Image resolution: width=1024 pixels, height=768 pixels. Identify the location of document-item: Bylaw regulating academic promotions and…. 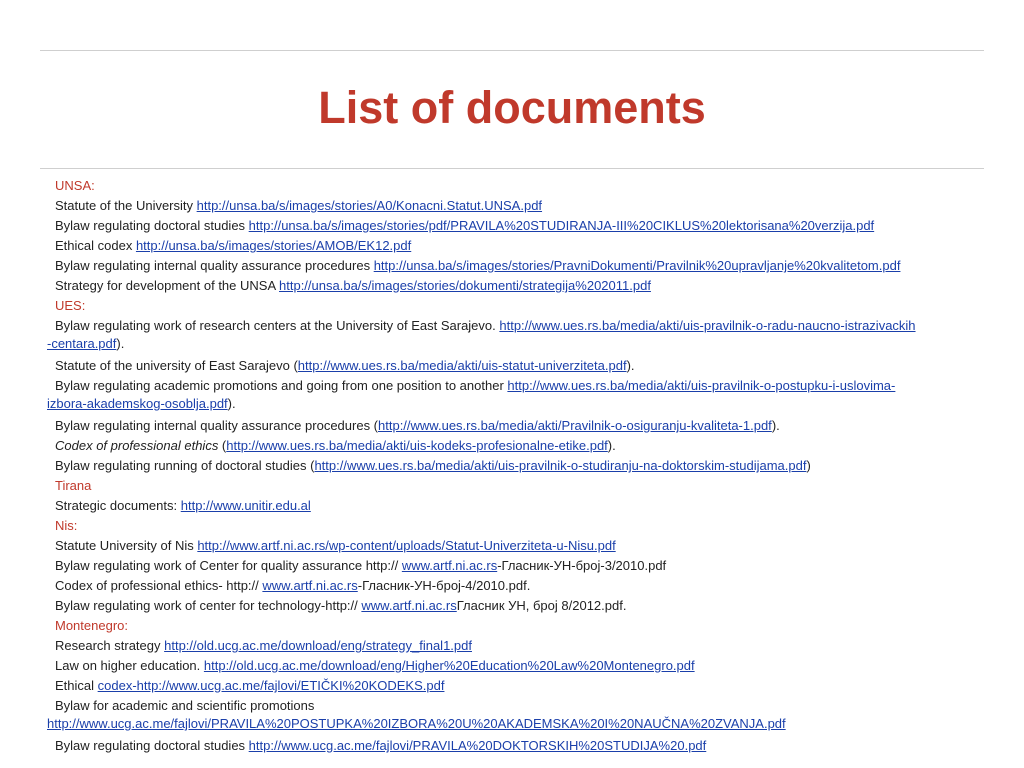
(517, 396).